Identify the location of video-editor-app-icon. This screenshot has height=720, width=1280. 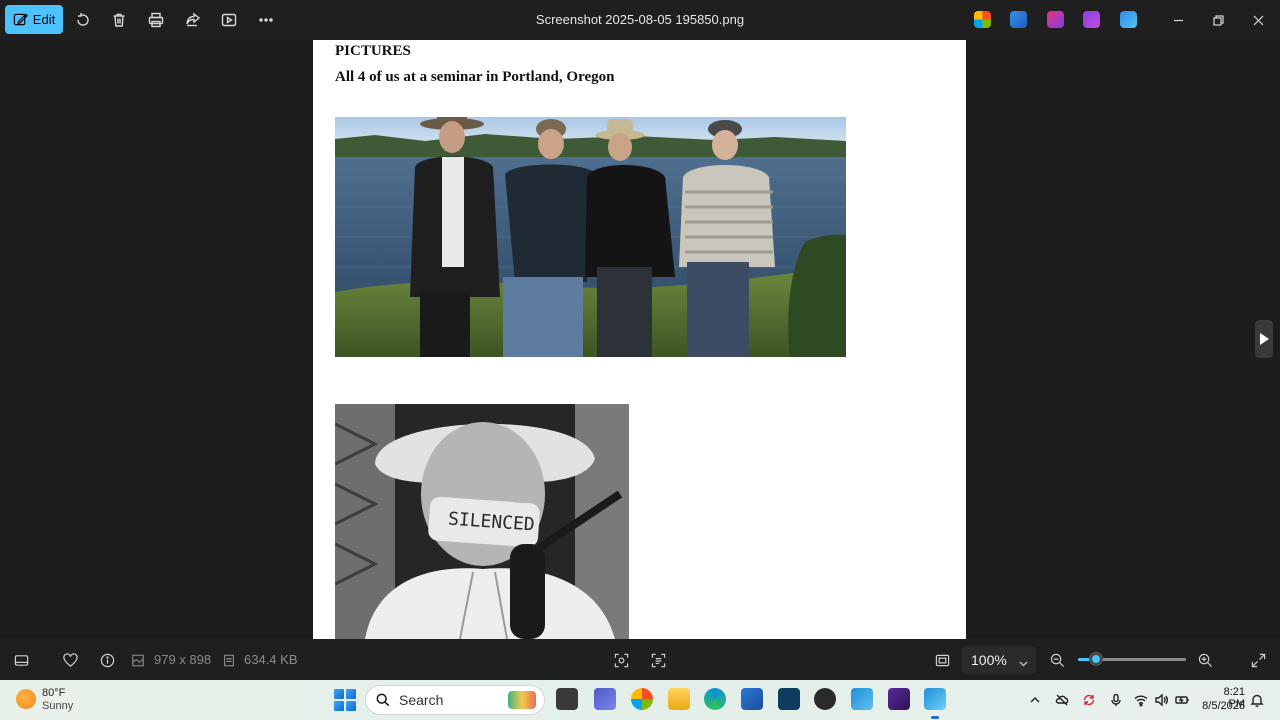
(1091, 19).